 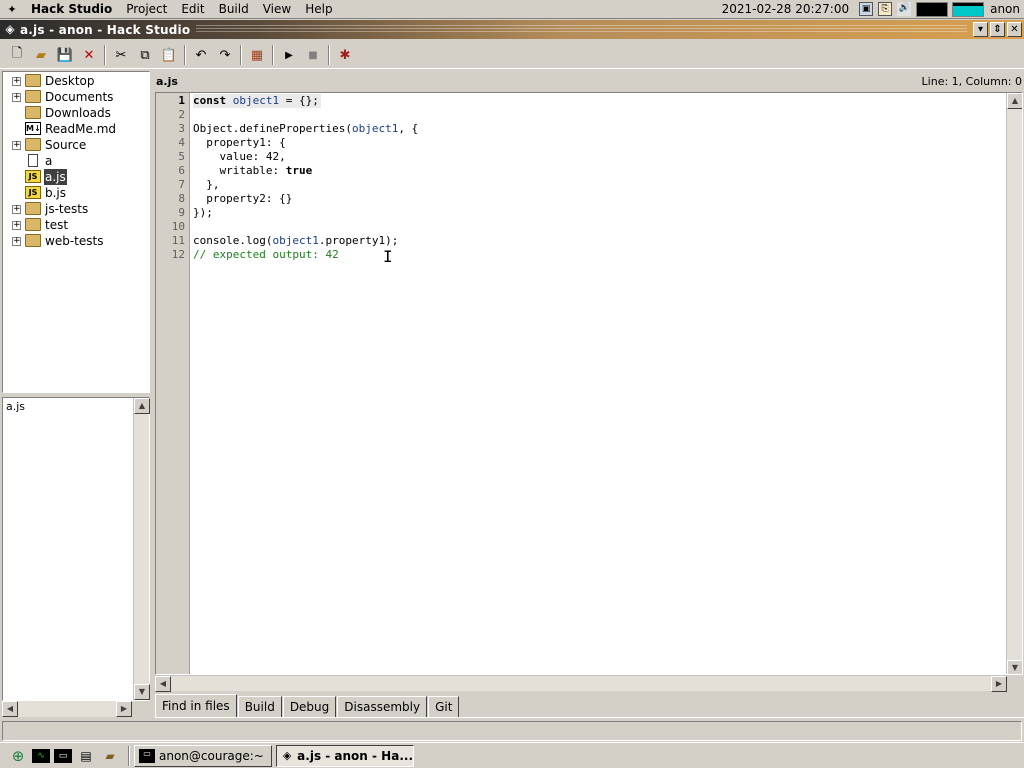 What do you see at coordinates (512, 55) in the screenshot?
I see `toolbar: 🗋 ▰ 💾 ✕ ✂ ⧉ 📋 ↶ ↷ ▦ ▶ ■ ✱` at bounding box center [512, 55].